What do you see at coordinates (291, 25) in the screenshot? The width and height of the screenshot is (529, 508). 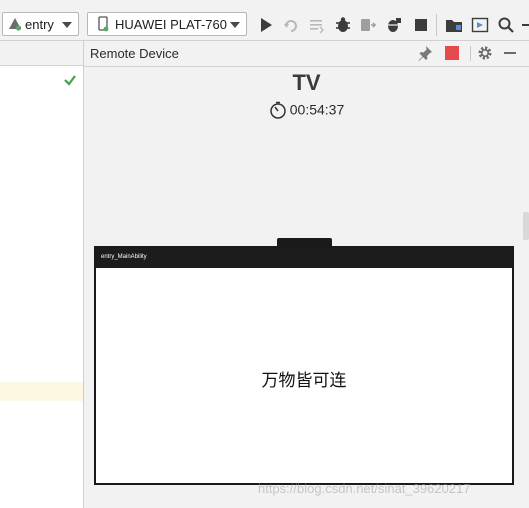 I see `apply-changes-icon` at bounding box center [291, 25].